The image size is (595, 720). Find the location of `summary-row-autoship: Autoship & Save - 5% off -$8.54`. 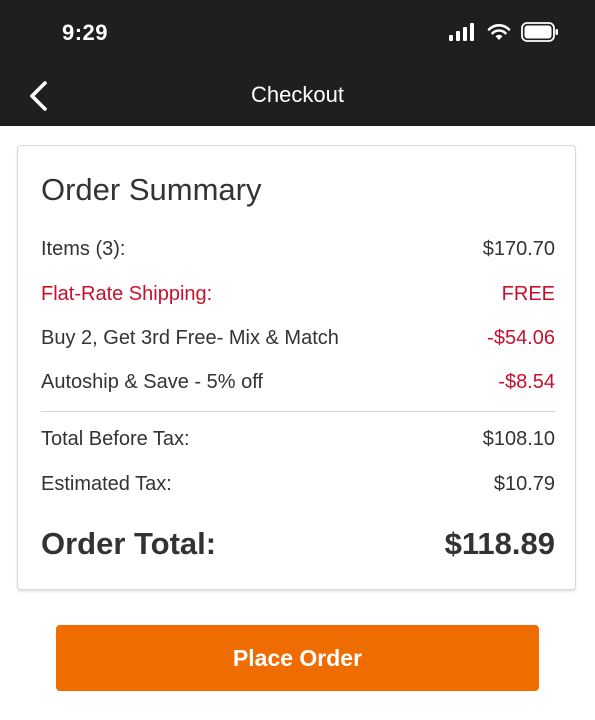

summary-row-autoship: Autoship & Save - 5% off -$8.54 is located at coordinates (298, 382).